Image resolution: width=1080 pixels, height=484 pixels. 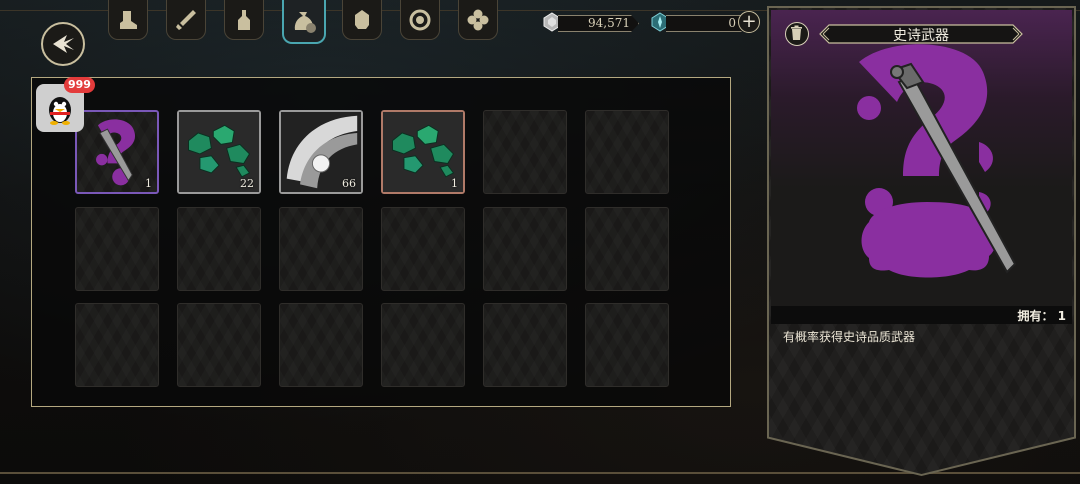 I want to click on silver-currency: 94,571, so click(x=592, y=23).